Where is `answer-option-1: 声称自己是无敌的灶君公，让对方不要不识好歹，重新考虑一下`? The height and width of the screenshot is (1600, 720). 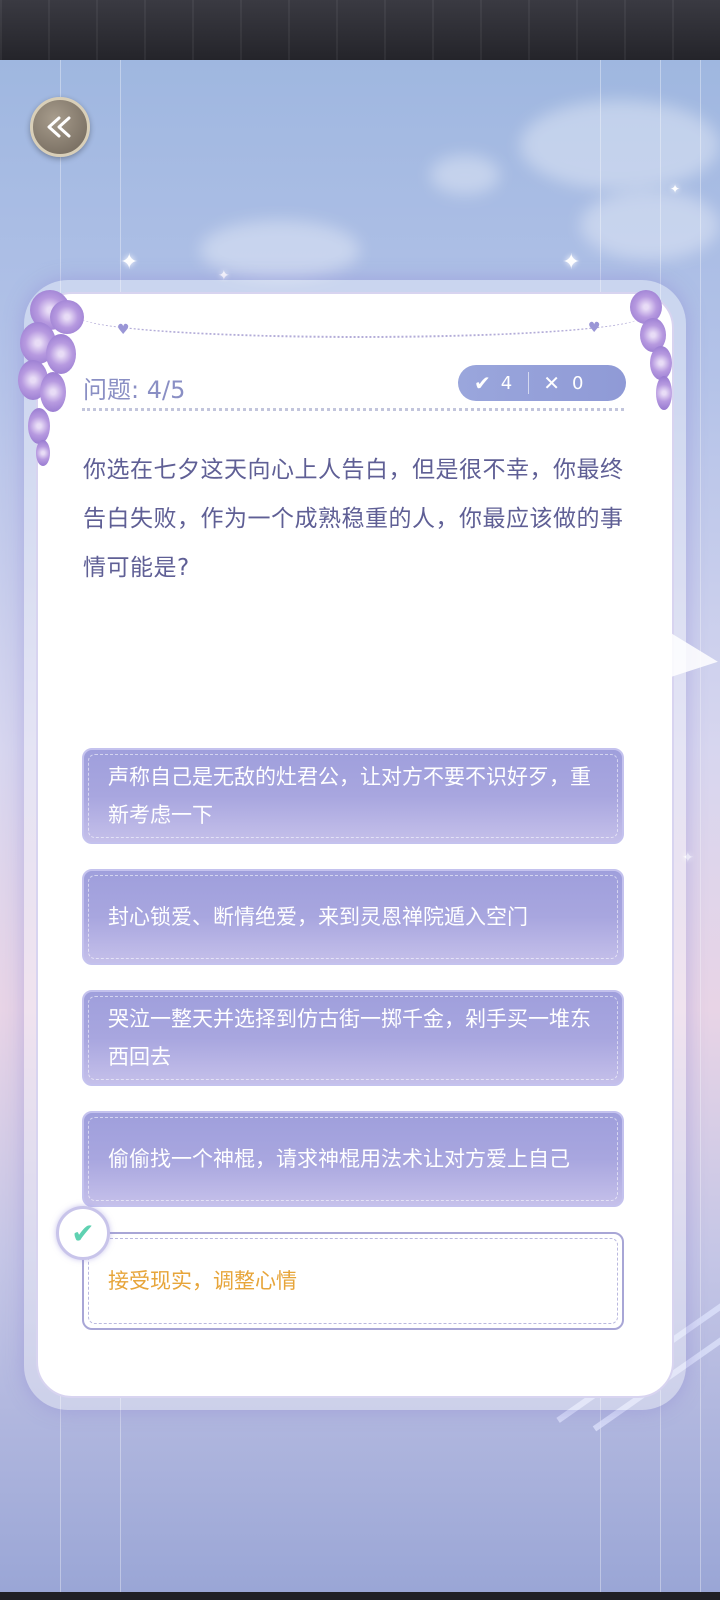
answer-option-1: 声称自己是无敌的灶君公，让对方不要不识好歹，重新考虑一下 is located at coordinates (353, 796).